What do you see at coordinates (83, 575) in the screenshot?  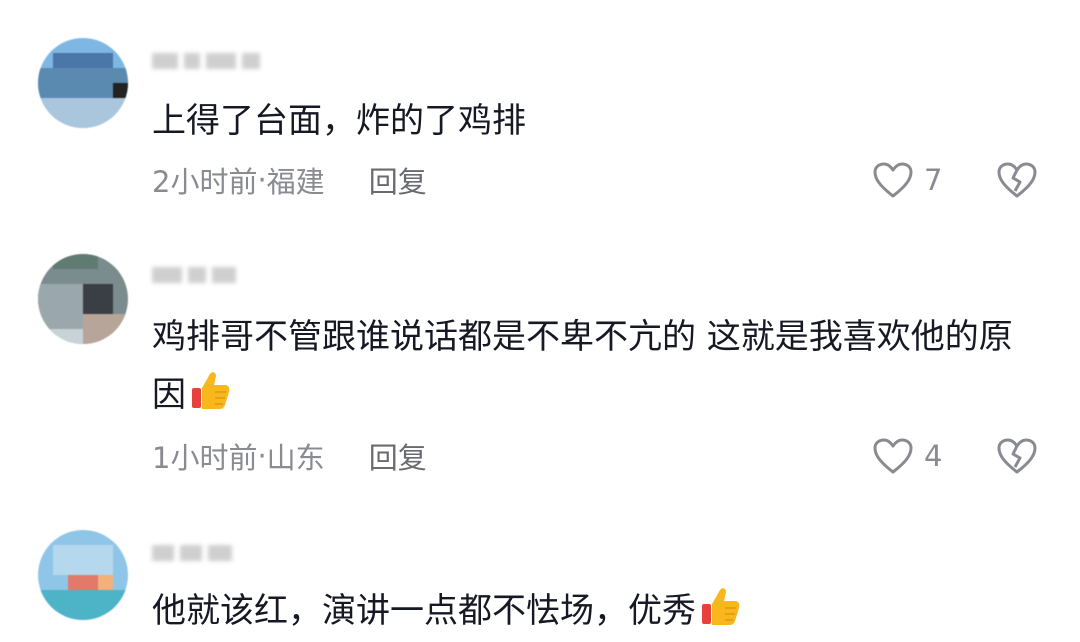 I see `avatar` at bounding box center [83, 575].